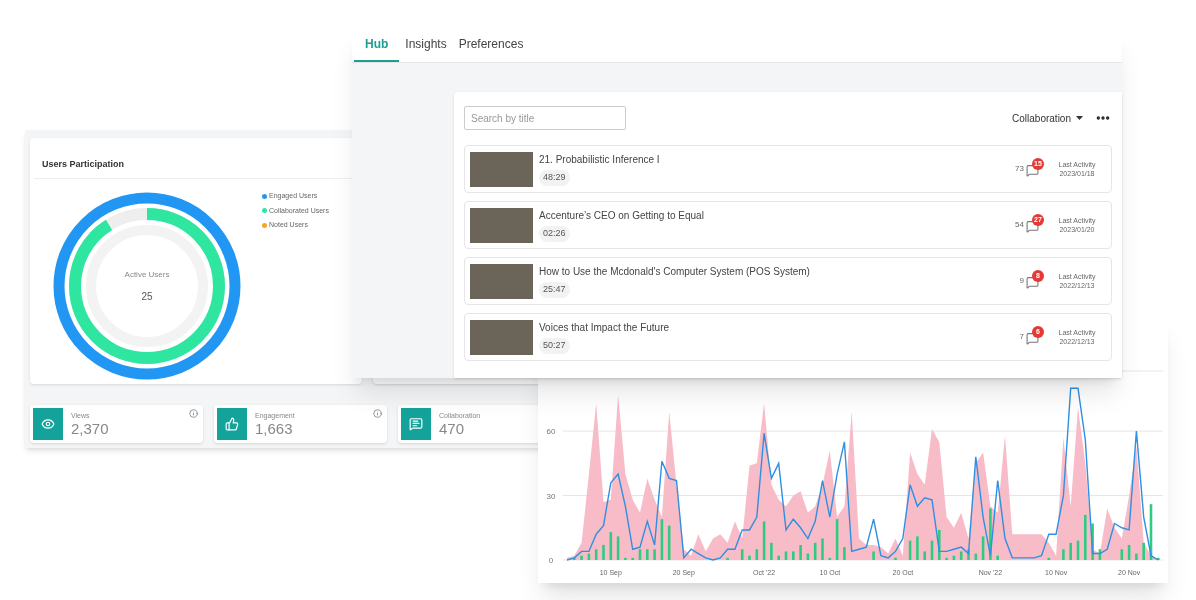  Describe the element at coordinates (551, 560) in the screenshot. I see `axis-label: 0` at that location.